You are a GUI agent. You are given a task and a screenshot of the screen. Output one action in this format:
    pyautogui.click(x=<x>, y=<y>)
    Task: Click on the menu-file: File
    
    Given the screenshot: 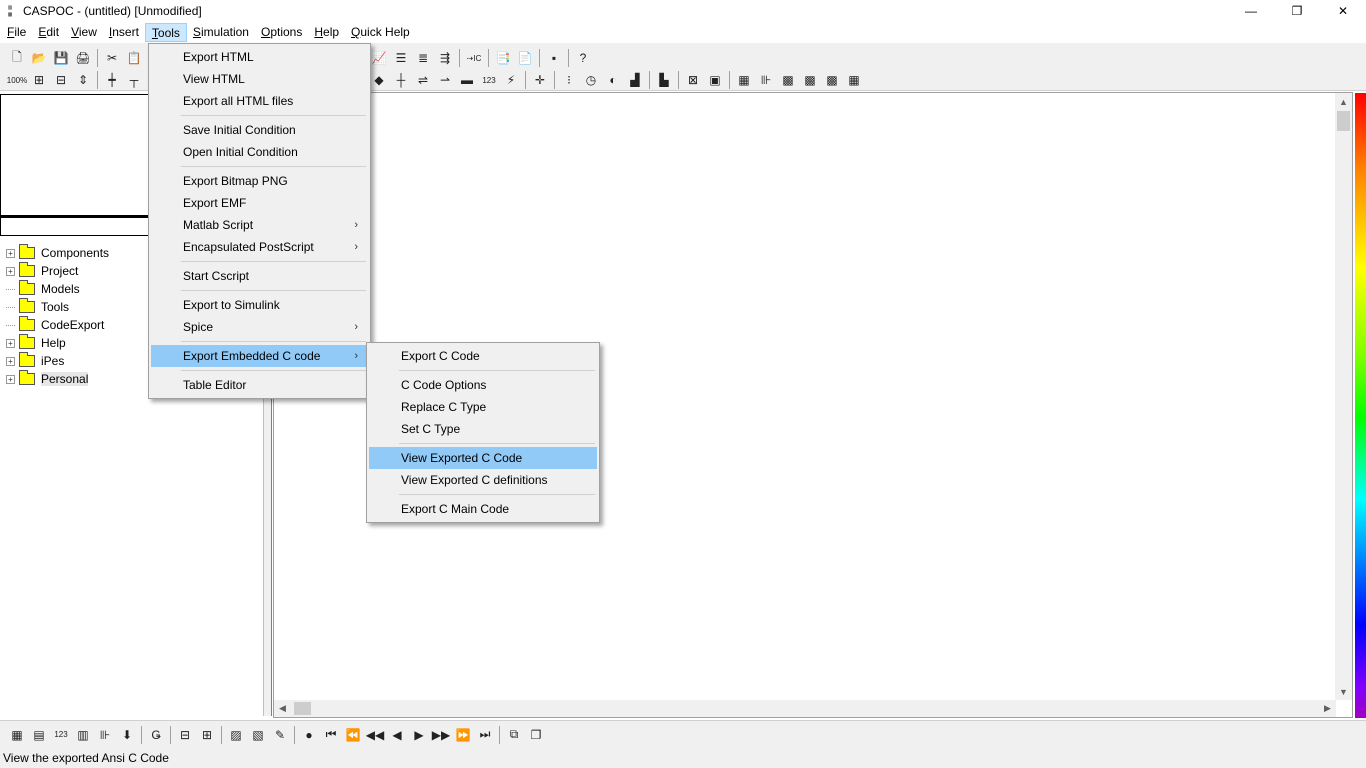 What is the action you would take?
    pyautogui.click(x=16, y=32)
    